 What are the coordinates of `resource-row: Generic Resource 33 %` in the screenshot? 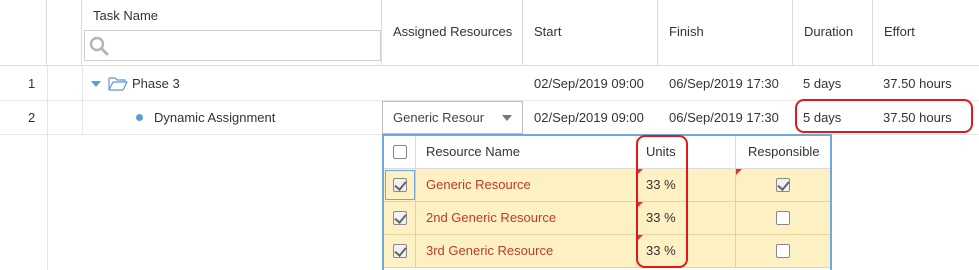 It's located at (607, 185).